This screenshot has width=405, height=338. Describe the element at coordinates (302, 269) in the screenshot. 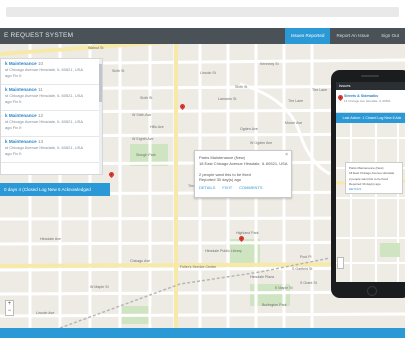

I see `street-label: S Garfield St` at that location.